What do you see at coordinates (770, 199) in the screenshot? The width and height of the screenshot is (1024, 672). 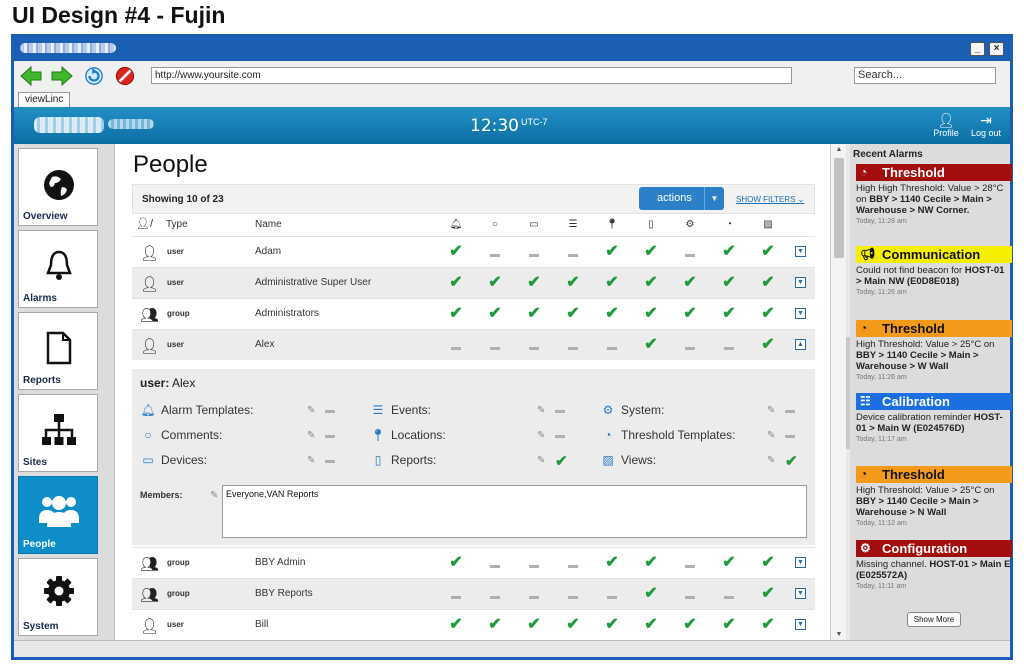 I see `show-filters-link: SHOW FILTERS ⌄` at bounding box center [770, 199].